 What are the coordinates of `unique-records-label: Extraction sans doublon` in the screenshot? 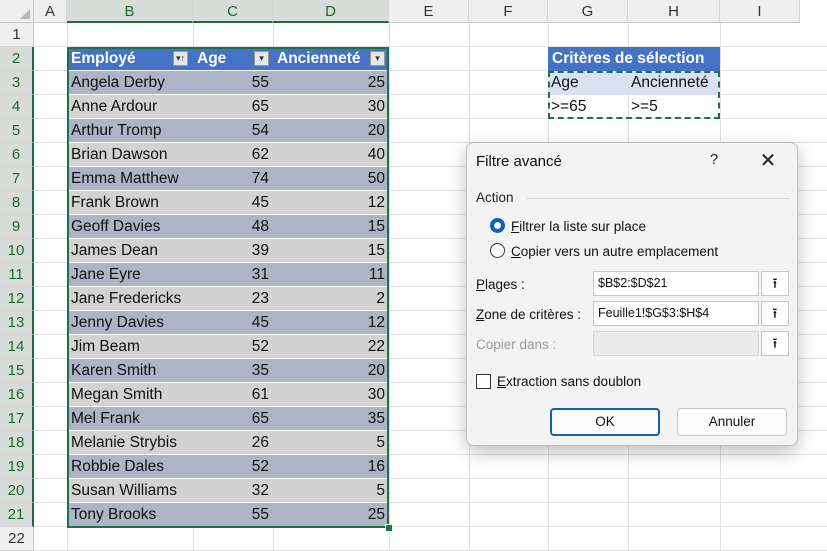 It's located at (569, 381).